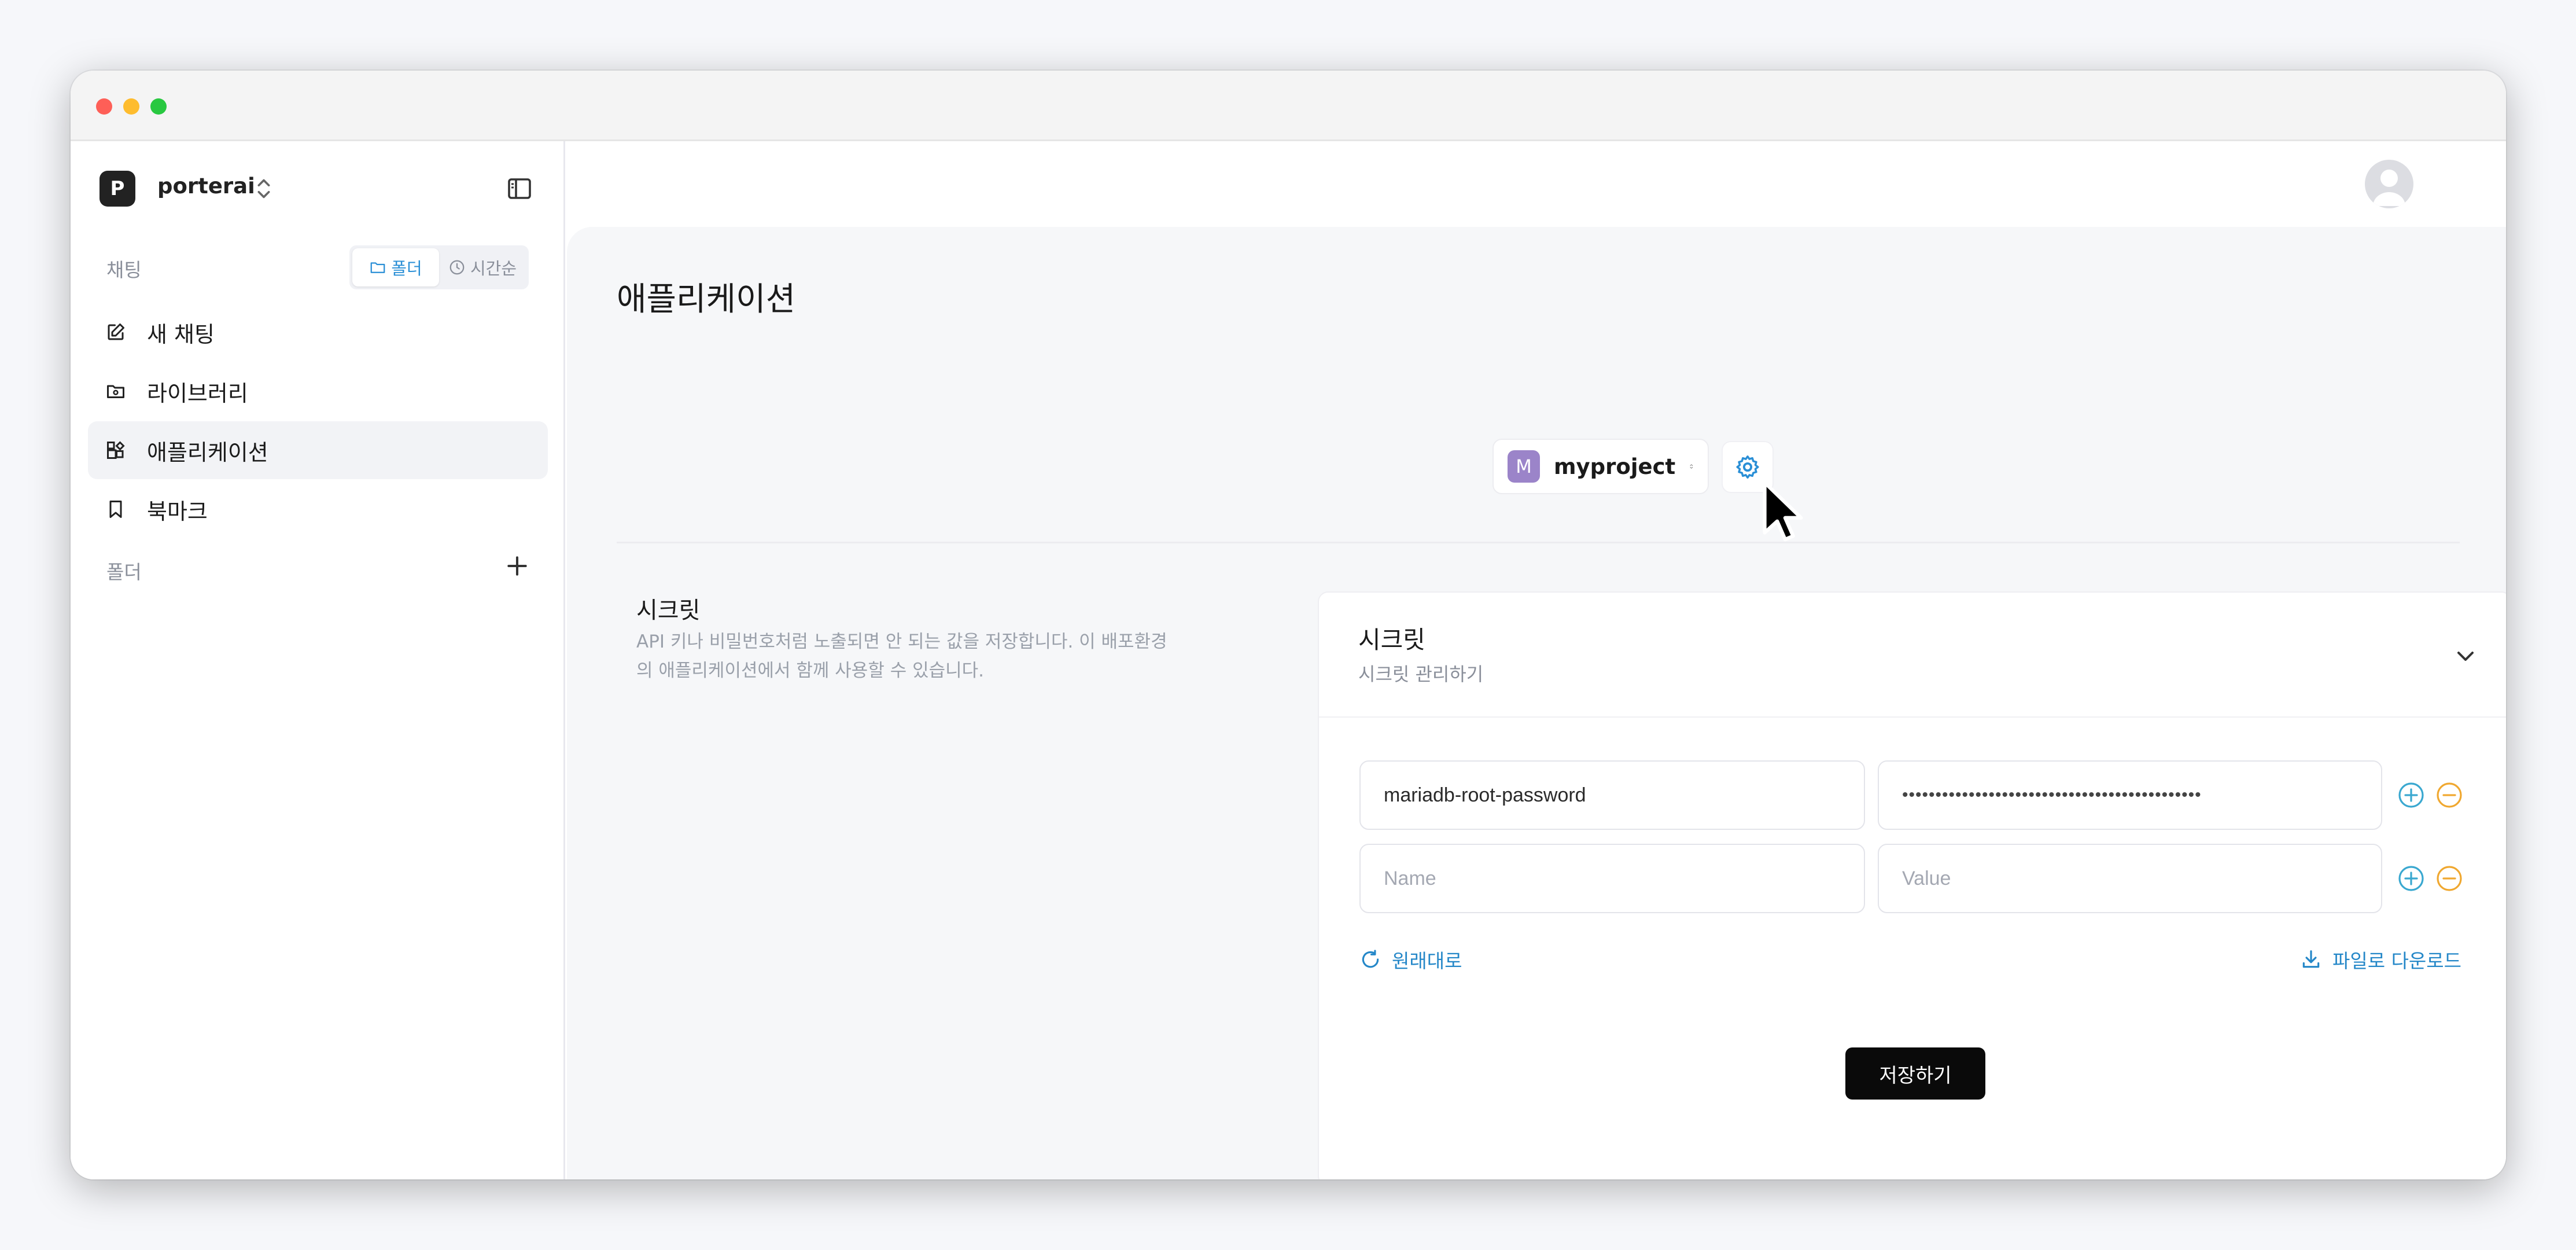 The image size is (2576, 1250). Describe the element at coordinates (1370, 959) in the screenshot. I see `refresh-icon` at that location.